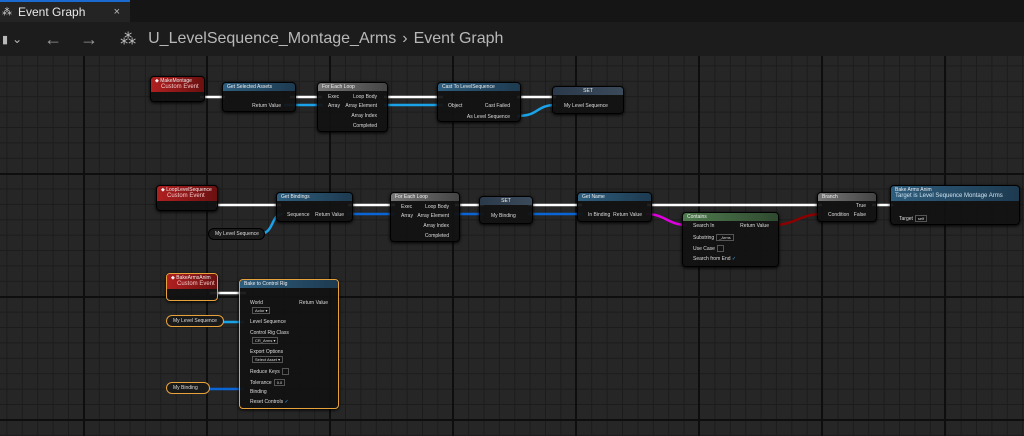 The width and height of the screenshot is (1024, 436). I want to click on node-title: Get Bindings, so click(314, 197).